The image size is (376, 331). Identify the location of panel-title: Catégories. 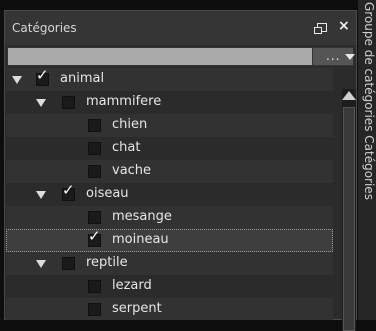
(44, 28).